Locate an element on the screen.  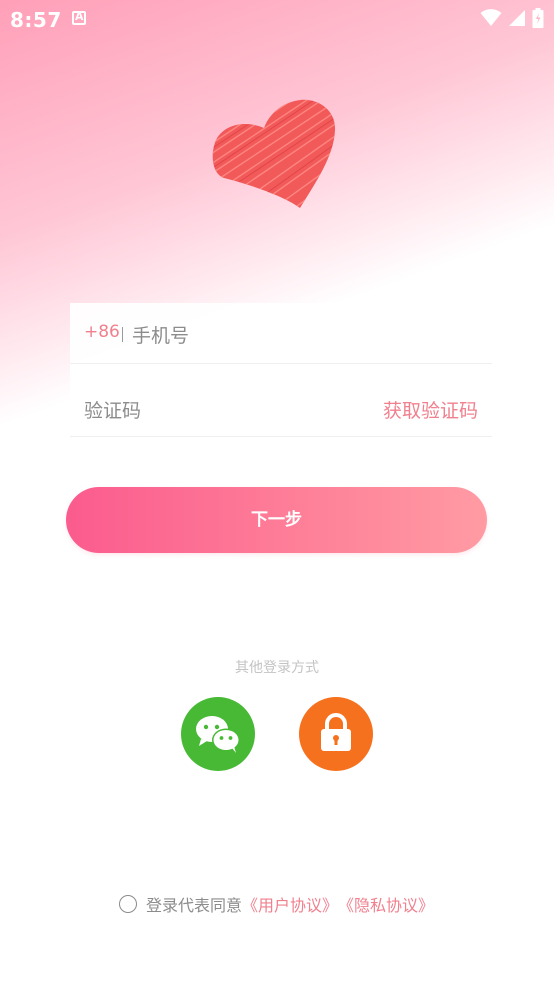
heart-icon is located at coordinates (273, 158).